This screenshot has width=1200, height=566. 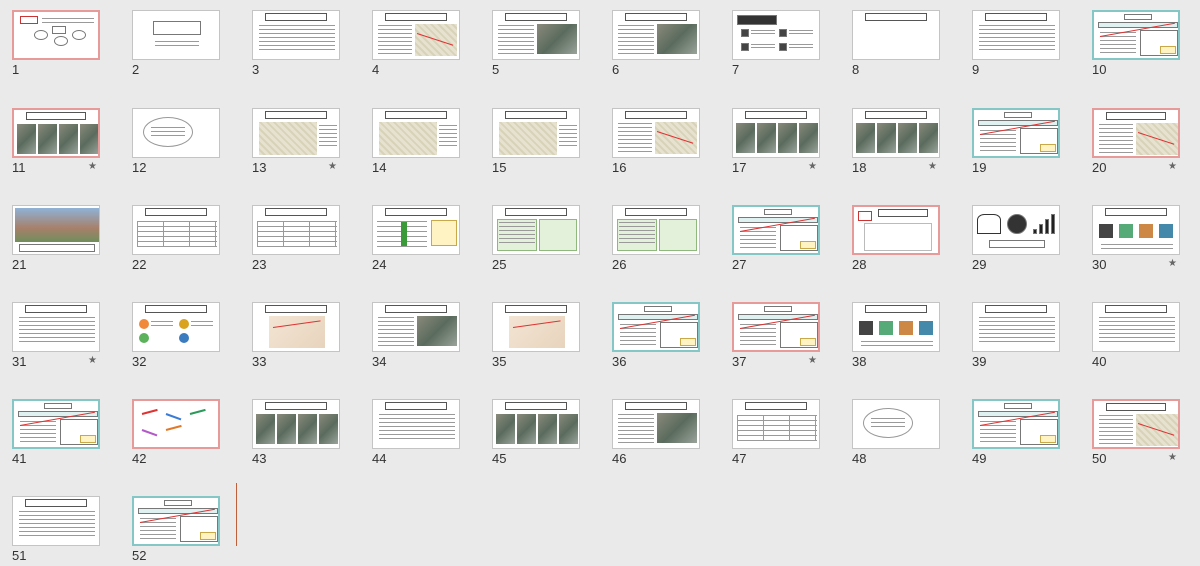 I want to click on slide-item: 38, so click(x=896, y=332).